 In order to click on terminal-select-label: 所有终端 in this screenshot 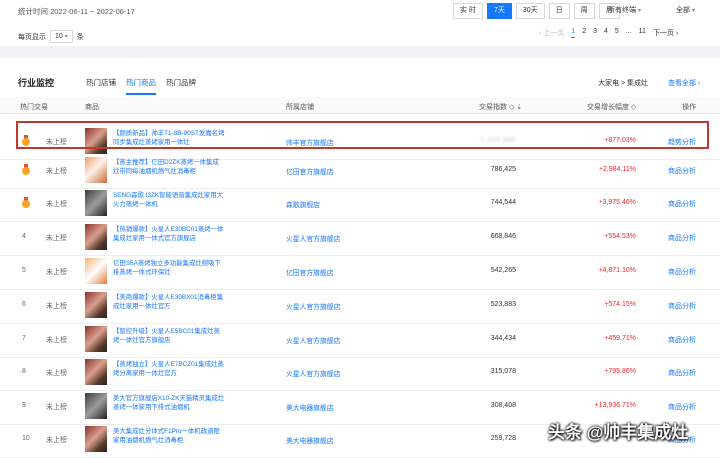, I will do `click(622, 10)`.